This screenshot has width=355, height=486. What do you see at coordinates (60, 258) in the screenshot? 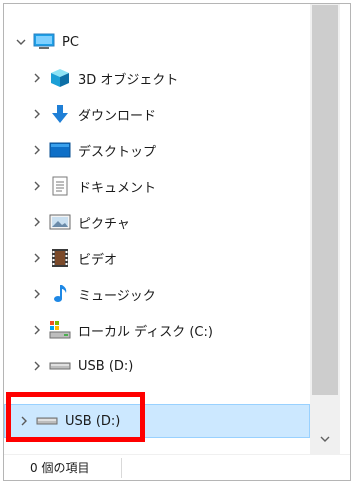
I see `video-icon` at bounding box center [60, 258].